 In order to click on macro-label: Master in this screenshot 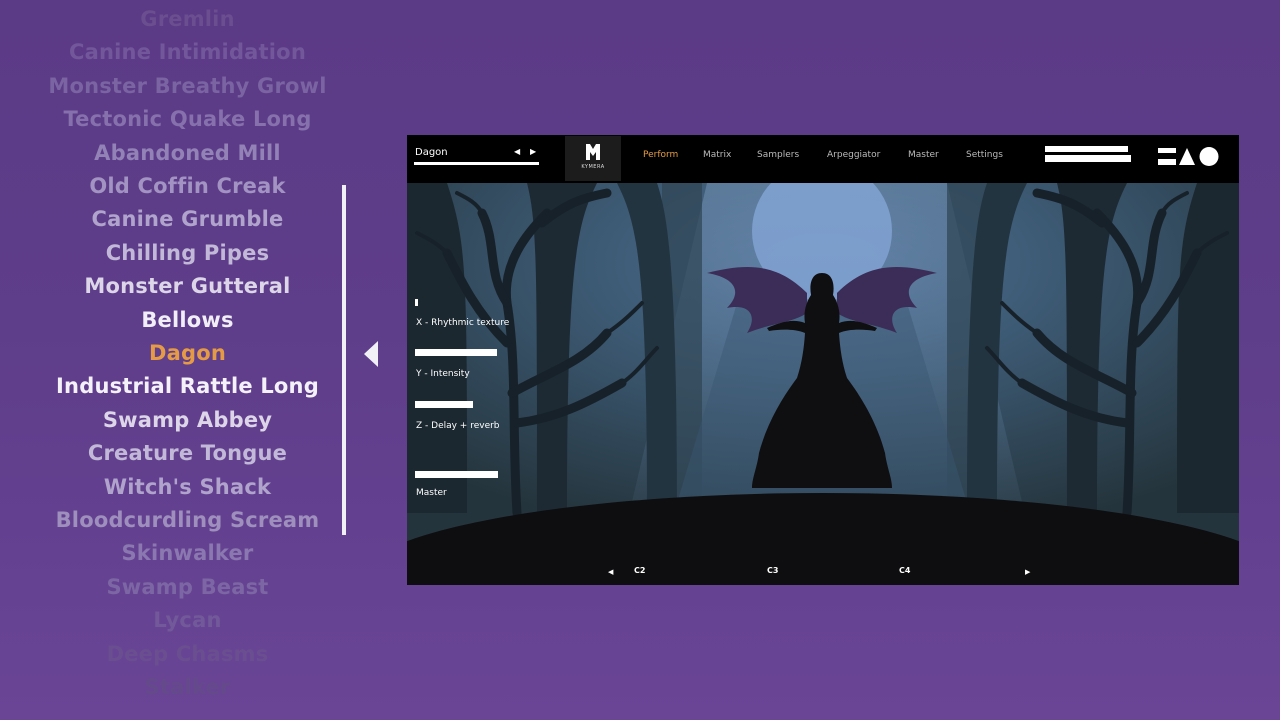, I will do `click(431, 493)`.